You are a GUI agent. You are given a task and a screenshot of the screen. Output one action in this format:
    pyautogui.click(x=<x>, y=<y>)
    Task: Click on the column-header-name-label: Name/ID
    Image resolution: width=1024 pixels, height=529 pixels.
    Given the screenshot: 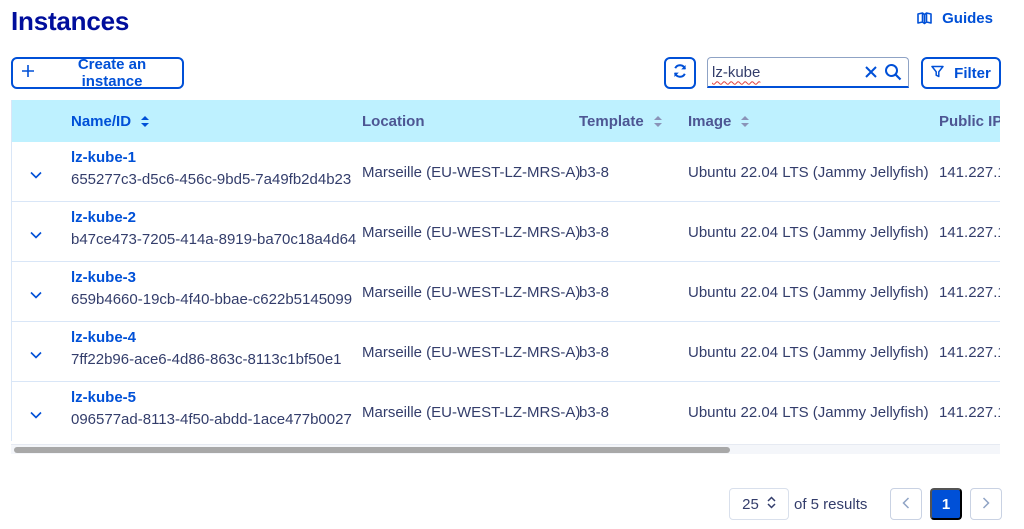 What is the action you would take?
    pyautogui.click(x=101, y=121)
    